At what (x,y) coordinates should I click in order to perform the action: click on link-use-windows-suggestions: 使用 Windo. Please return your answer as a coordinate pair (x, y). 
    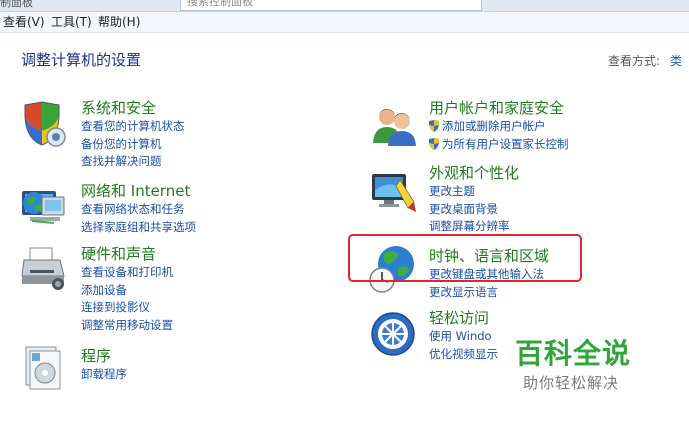
    Looking at the image, I should click on (463, 337).